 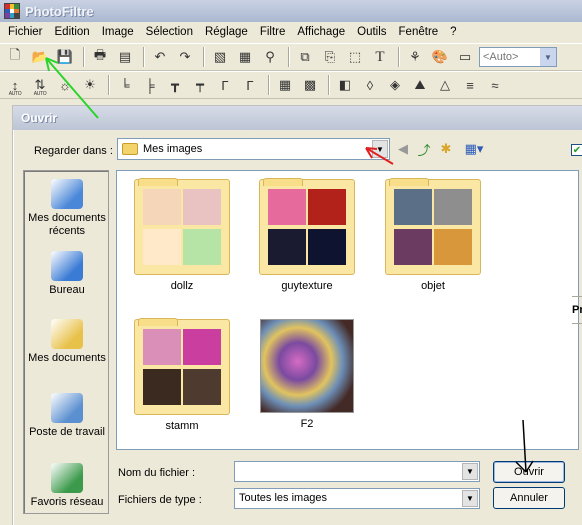 I want to click on folder-item: dollz, so click(x=182, y=235).